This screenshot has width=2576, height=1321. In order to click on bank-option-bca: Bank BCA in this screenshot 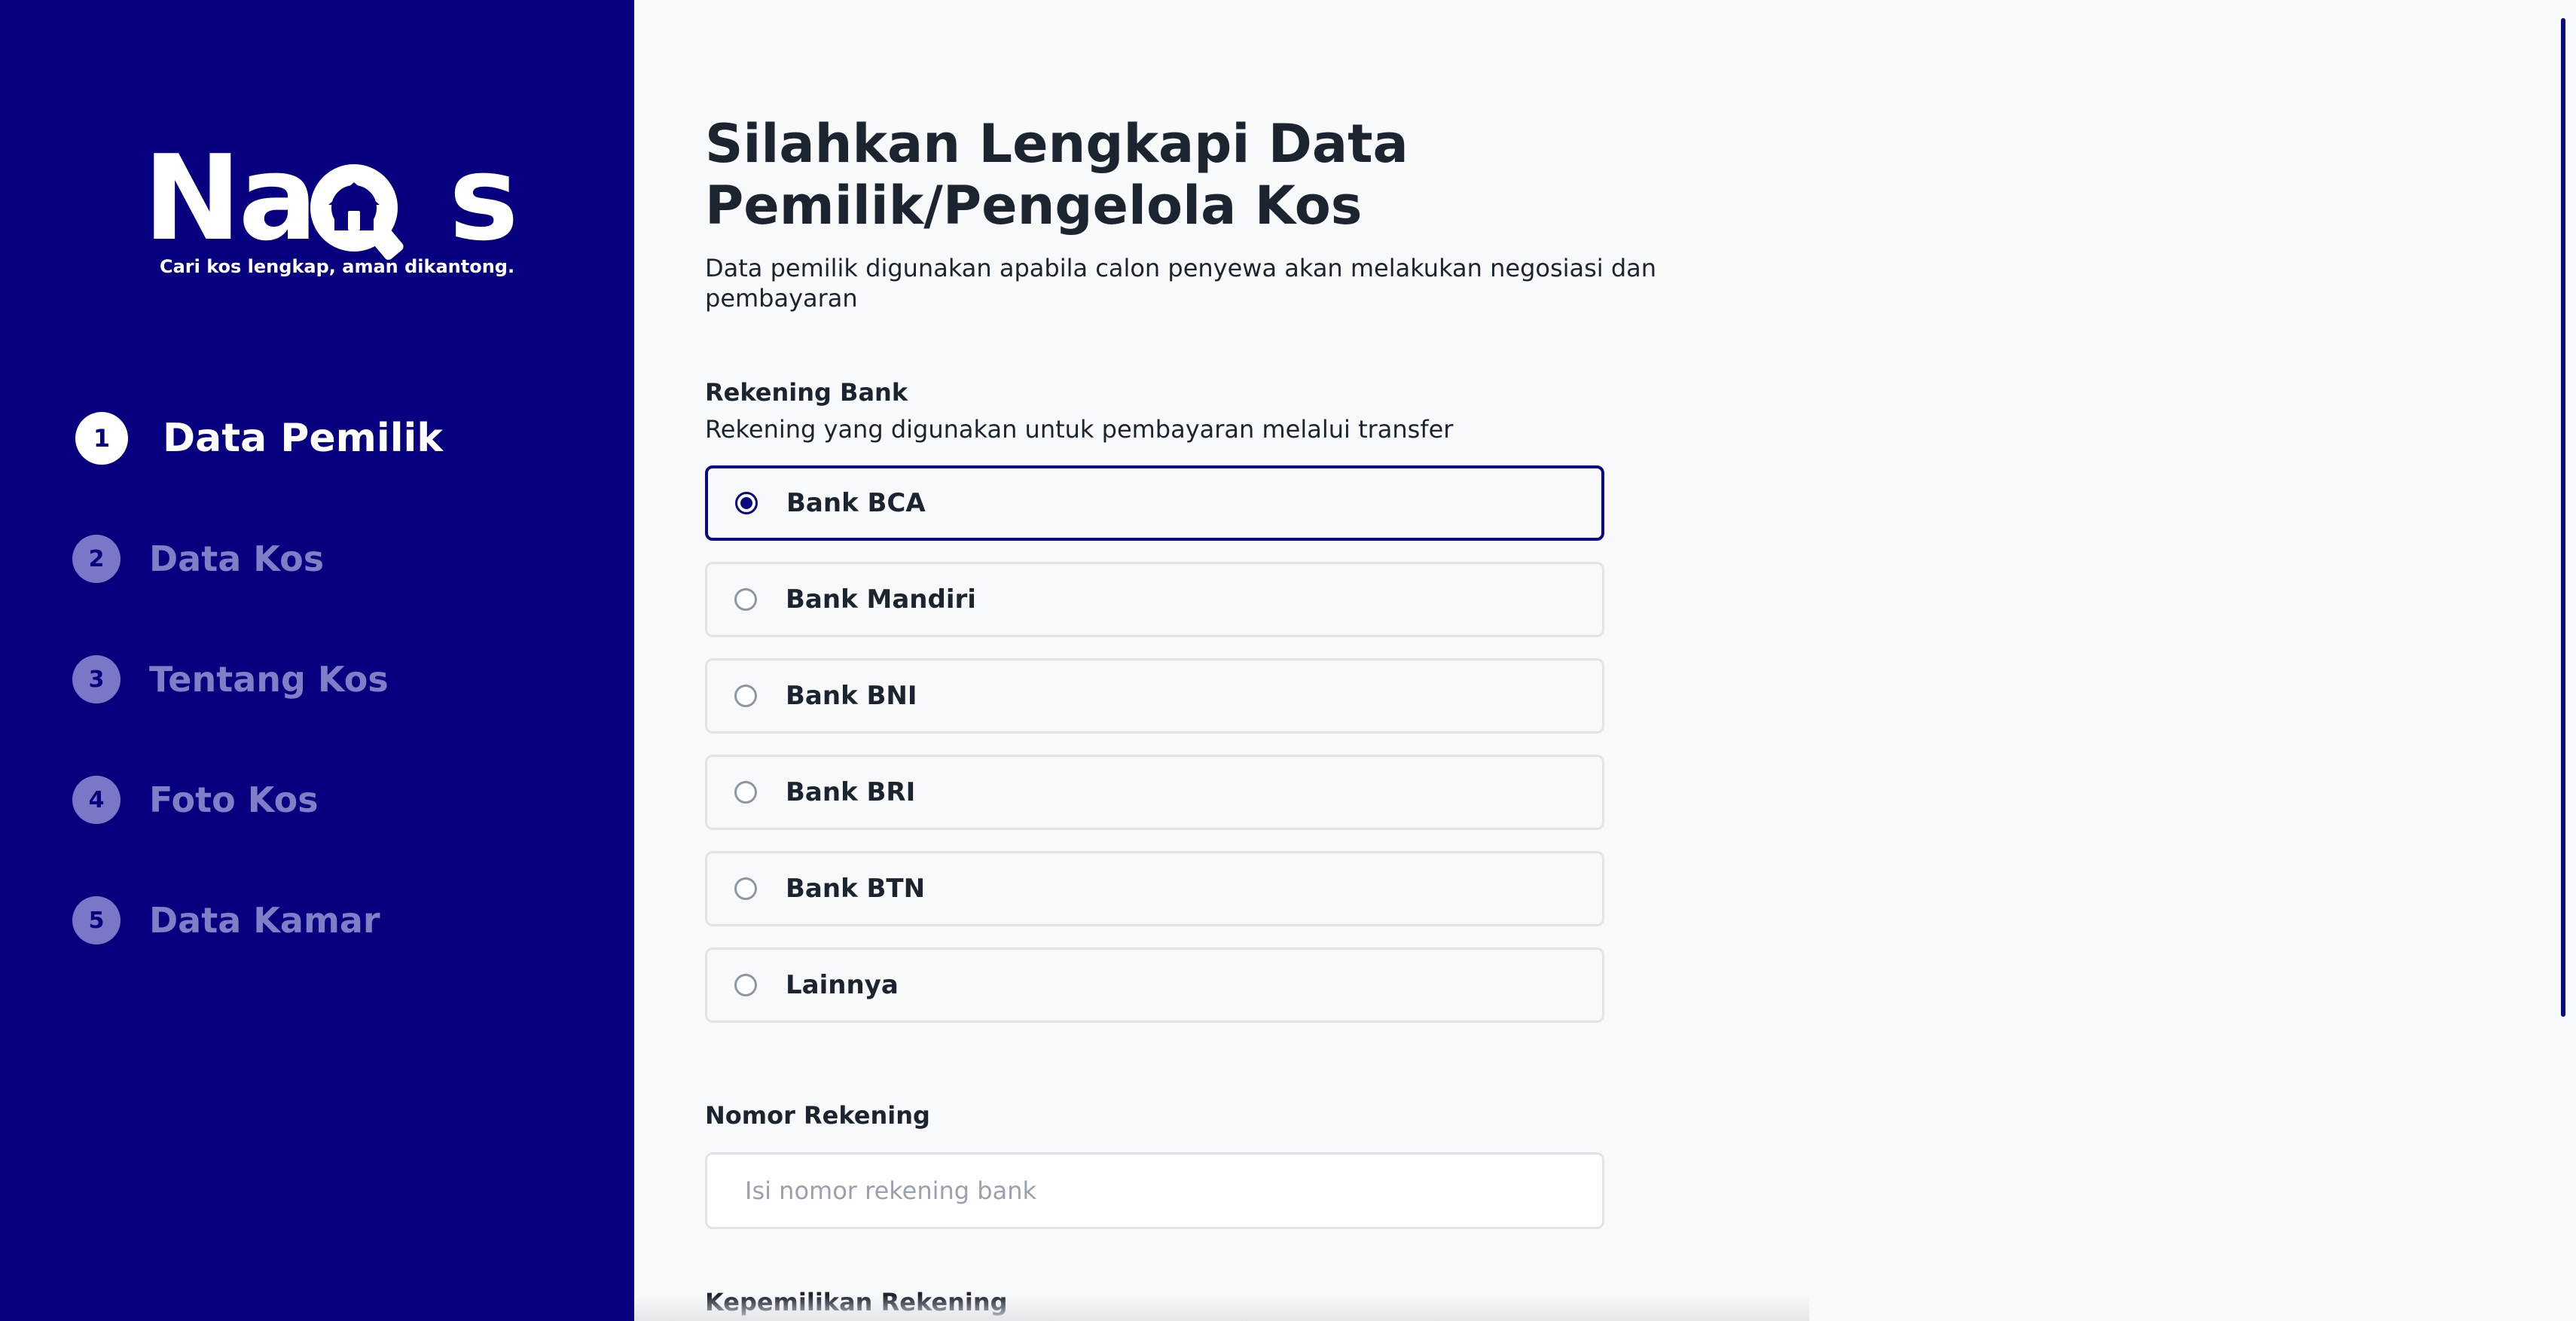, I will do `click(1155, 503)`.